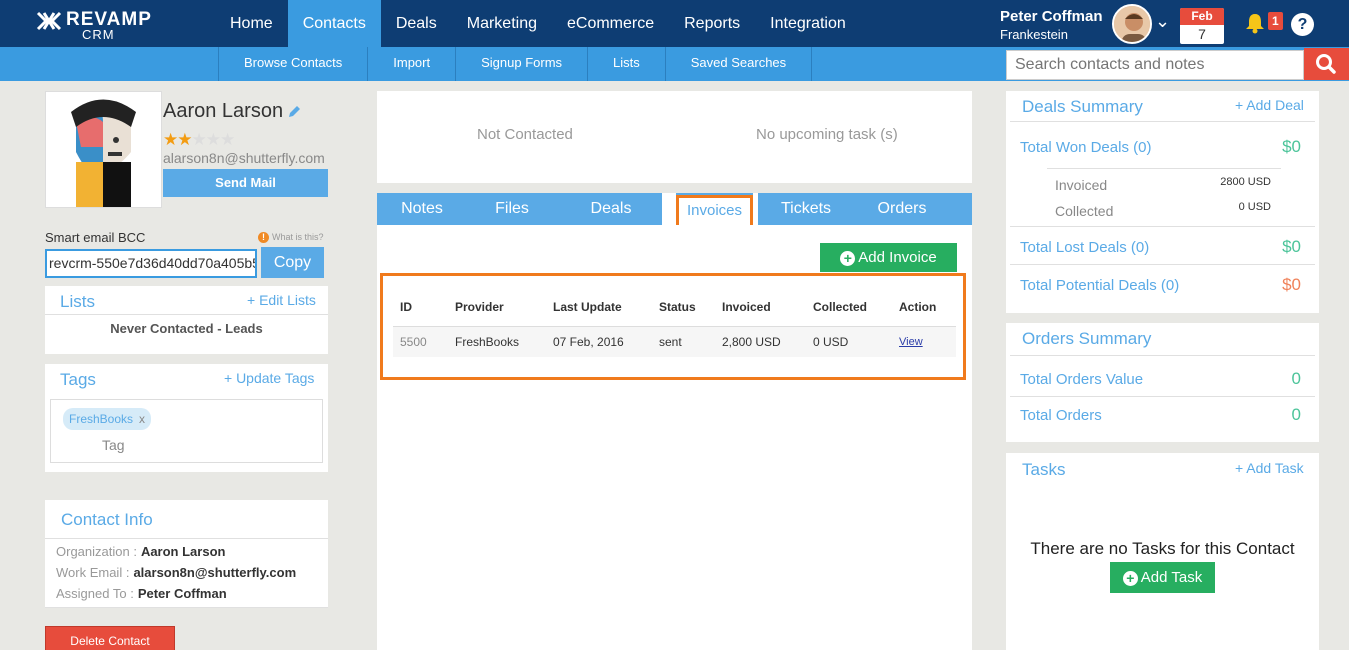 The width and height of the screenshot is (1349, 650). Describe the element at coordinates (897, 257) in the screenshot. I see `add-invoice-label: Add Invoice` at that location.